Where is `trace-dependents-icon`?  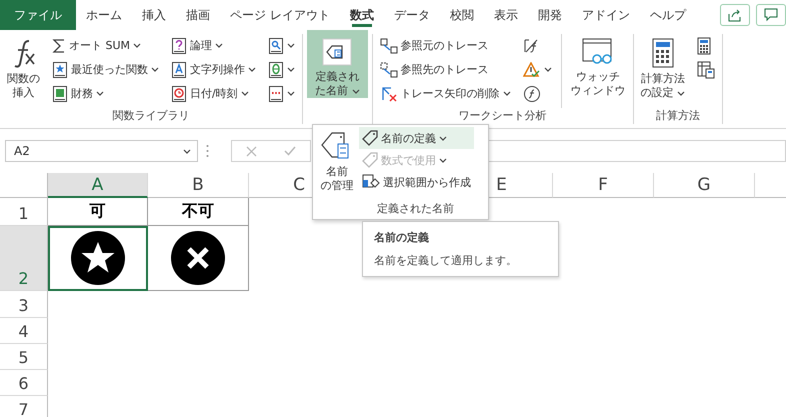 trace-dependents-icon is located at coordinates (389, 70).